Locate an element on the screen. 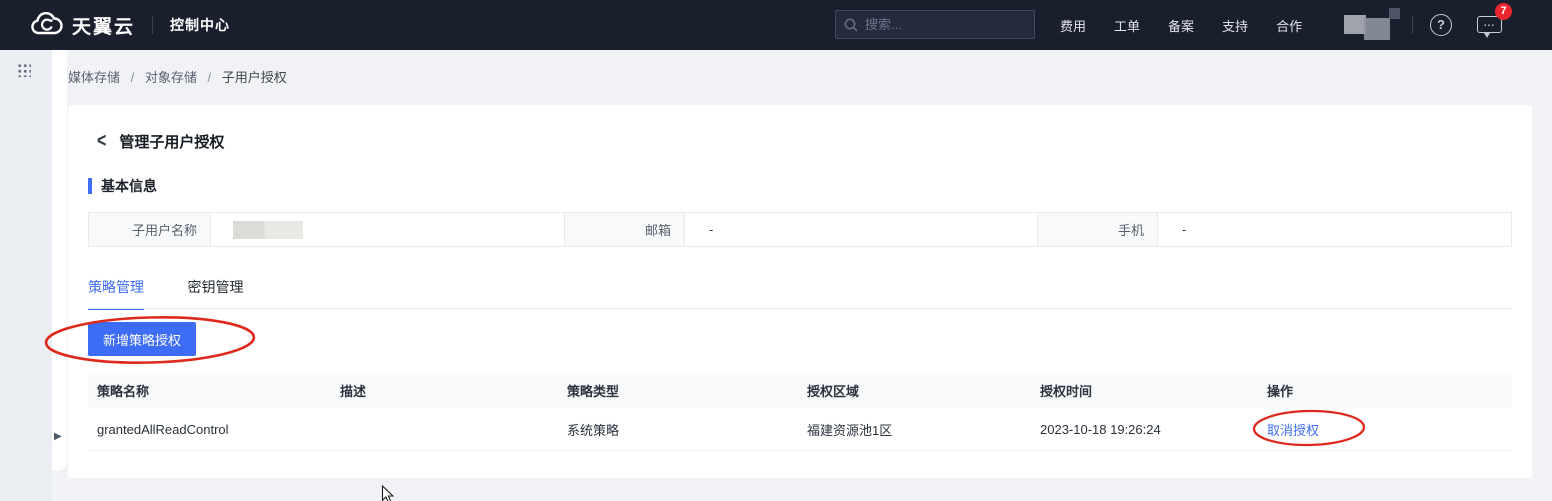 This screenshot has width=1552, height=501. col-auth-time: 授权时间 is located at coordinates (1066, 391).